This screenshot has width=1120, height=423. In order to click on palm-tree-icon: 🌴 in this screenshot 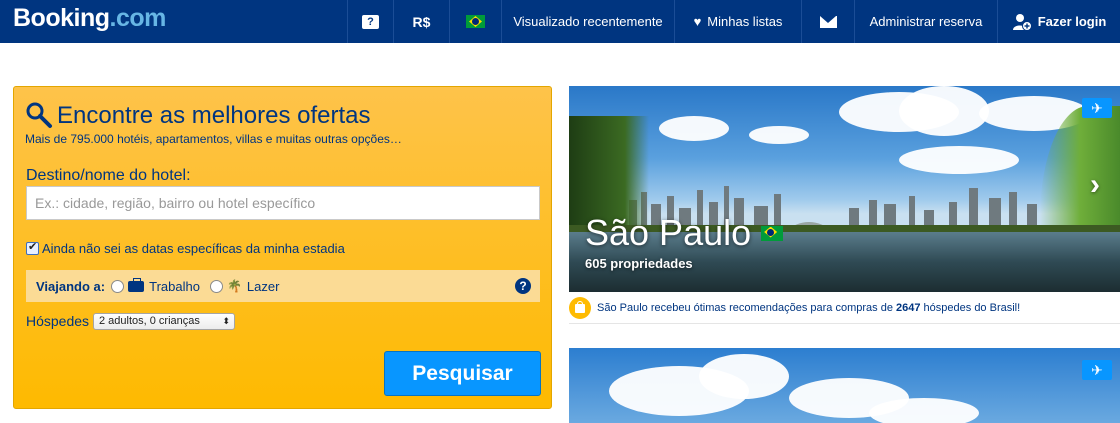, I will do `click(234, 286)`.